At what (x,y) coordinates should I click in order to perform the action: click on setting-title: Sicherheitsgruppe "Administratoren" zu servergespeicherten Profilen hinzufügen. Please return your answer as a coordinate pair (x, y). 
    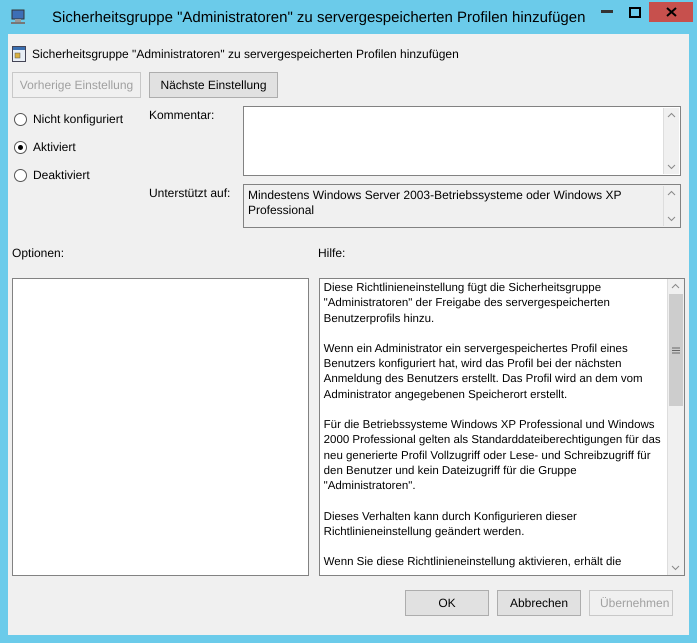
    Looking at the image, I should click on (245, 54).